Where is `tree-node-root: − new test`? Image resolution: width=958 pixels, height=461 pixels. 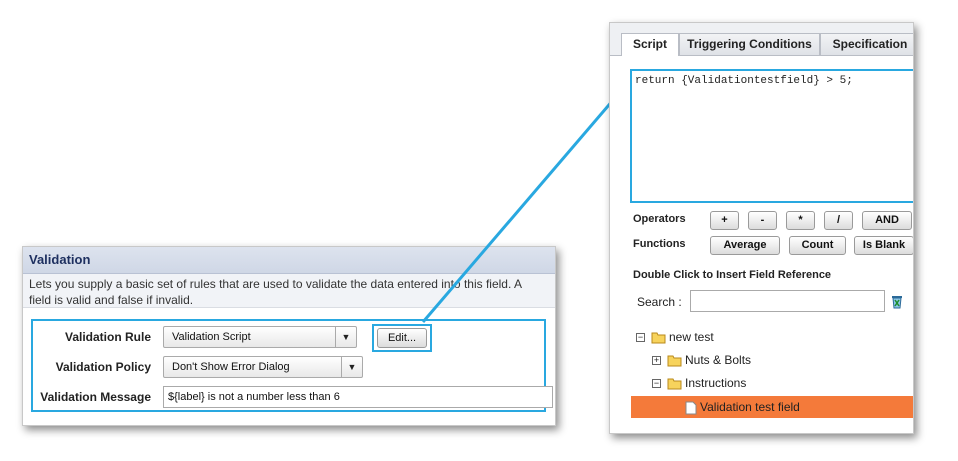 tree-node-root: − new test is located at coordinates (675, 337).